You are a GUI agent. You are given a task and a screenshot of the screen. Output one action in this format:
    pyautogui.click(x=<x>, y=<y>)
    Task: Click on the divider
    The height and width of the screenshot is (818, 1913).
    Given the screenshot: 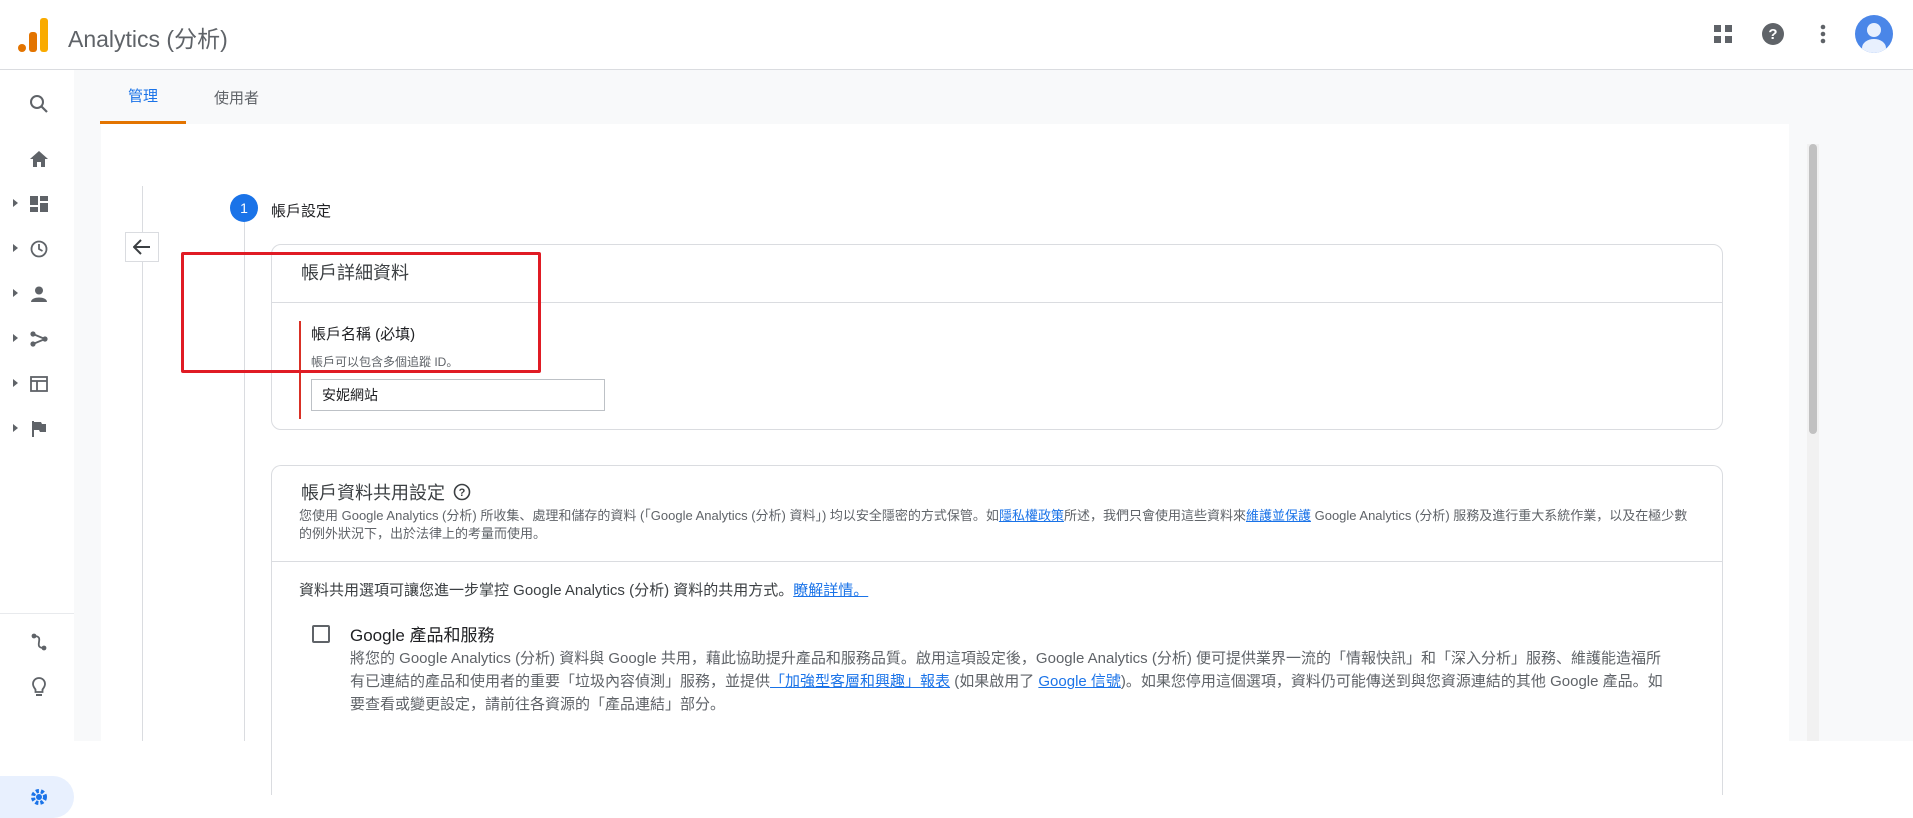 What is the action you would take?
    pyautogui.click(x=997, y=561)
    